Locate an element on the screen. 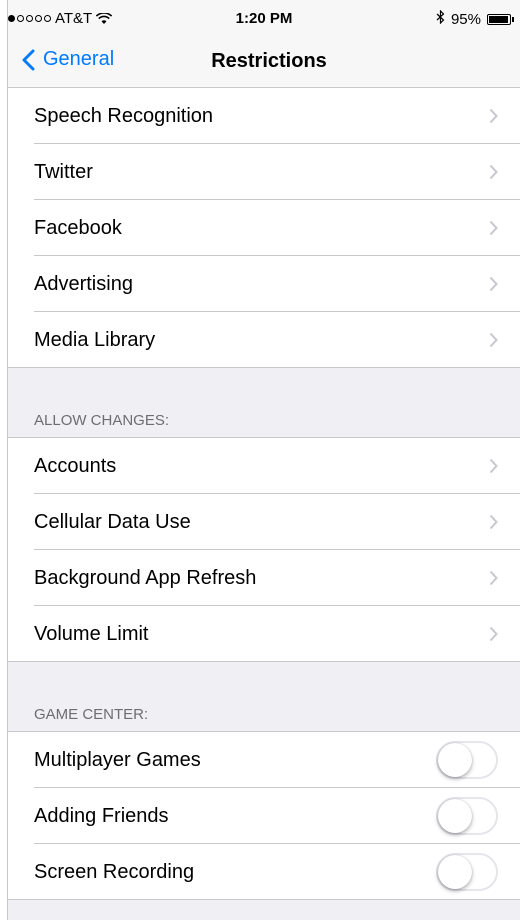 The height and width of the screenshot is (920, 520). row-label: Accounts is located at coordinates (75, 465).